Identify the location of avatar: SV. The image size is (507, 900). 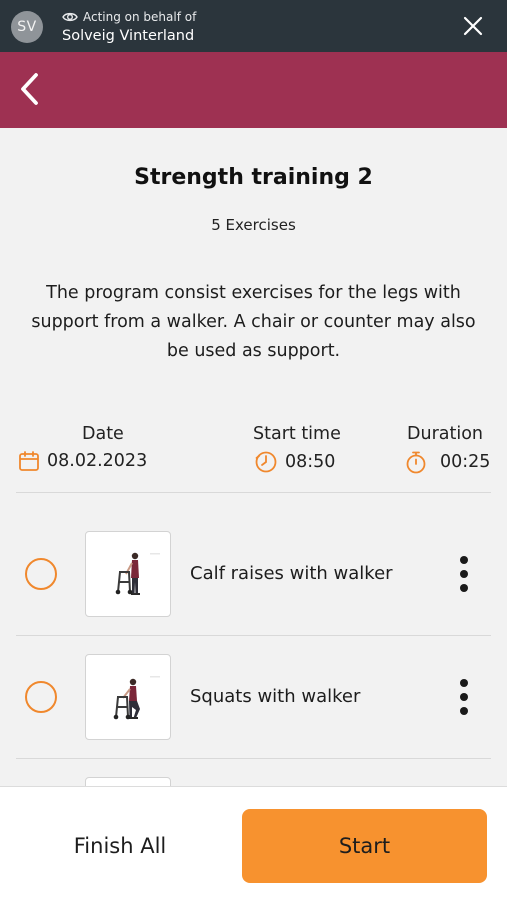
(27, 27).